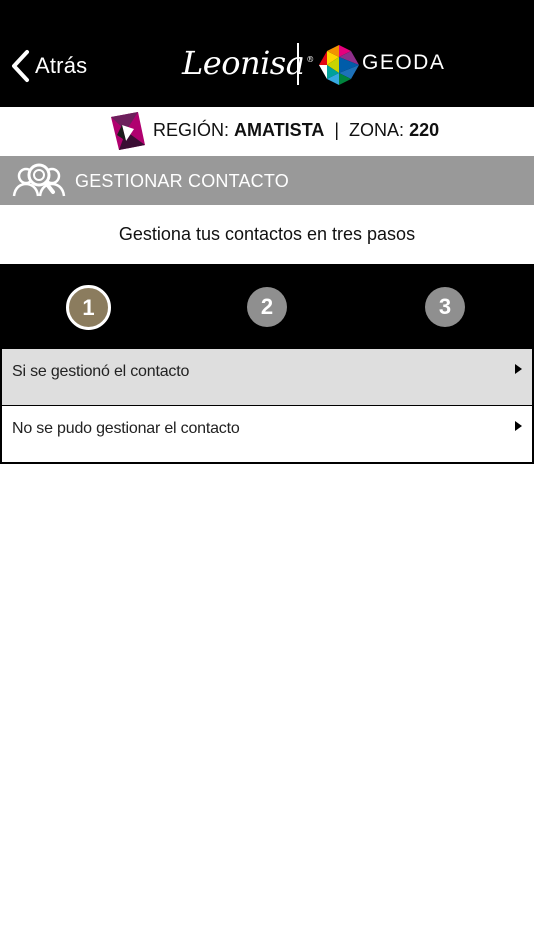  I want to click on leonisa-logo: Leonisa ®, so click(248, 63).